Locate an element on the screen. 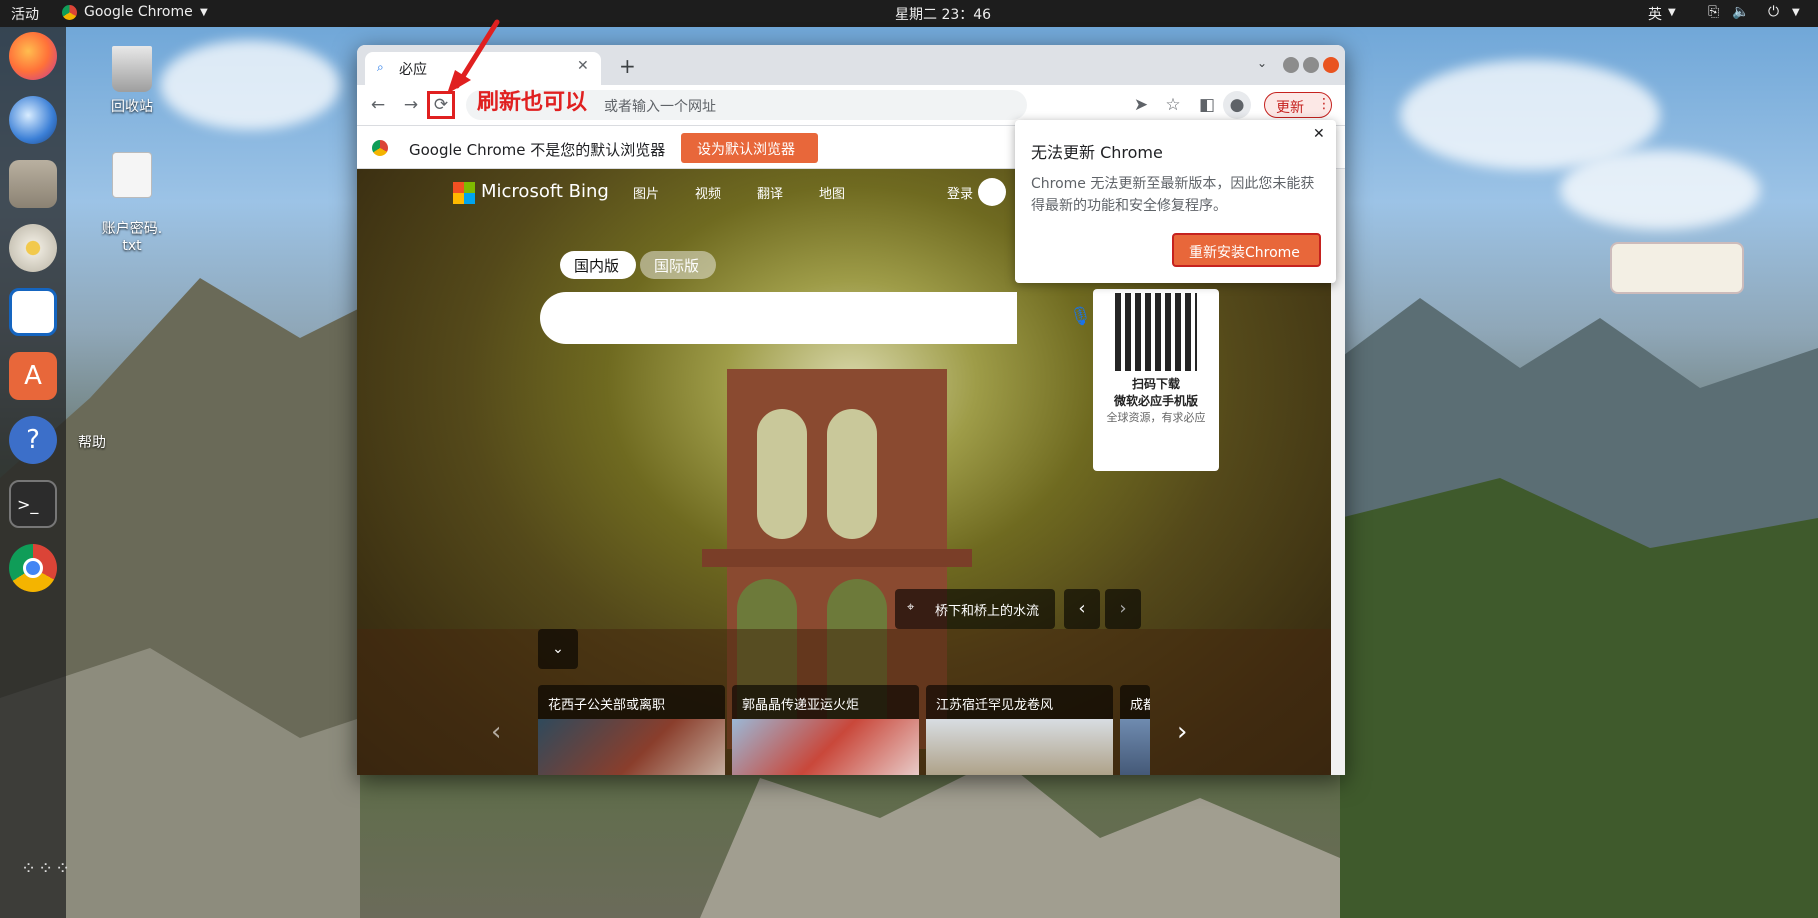 This screenshot has height=918, width=1818. qr-code-icon is located at coordinates (1156, 332).